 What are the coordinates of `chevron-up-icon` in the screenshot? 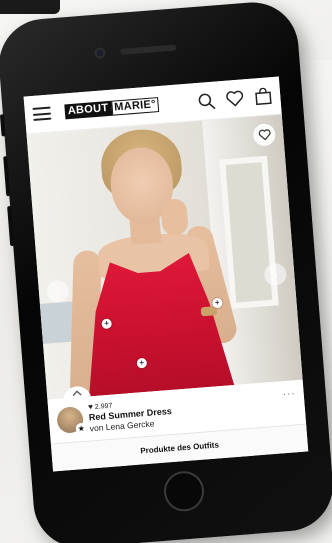 It's located at (77, 393).